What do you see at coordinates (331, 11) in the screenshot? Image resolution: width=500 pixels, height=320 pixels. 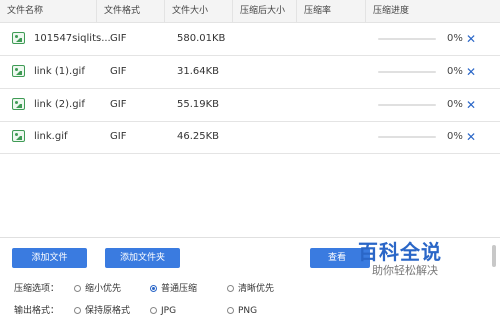 I see `column-header-ratio: 压缩率` at bounding box center [331, 11].